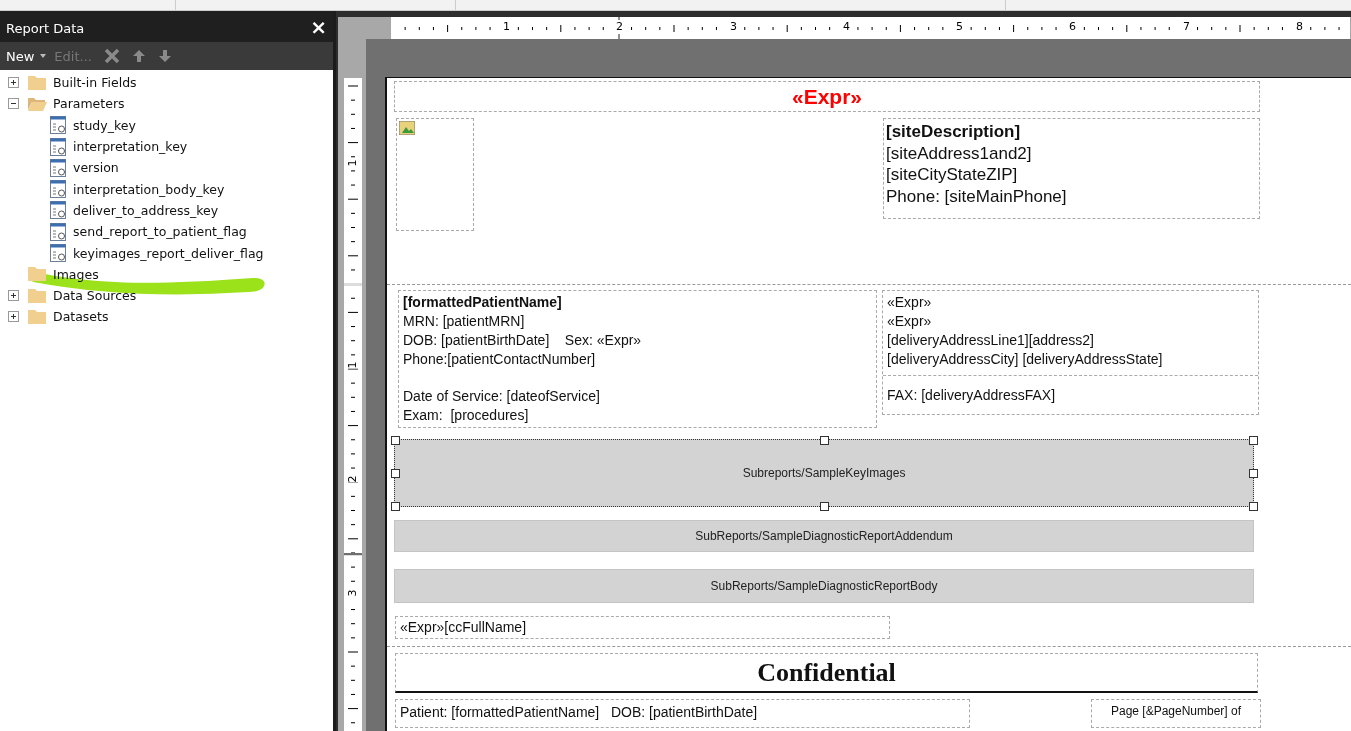  What do you see at coordinates (130, 147) in the screenshot?
I see `tree-item: interpretation_key` at bounding box center [130, 147].